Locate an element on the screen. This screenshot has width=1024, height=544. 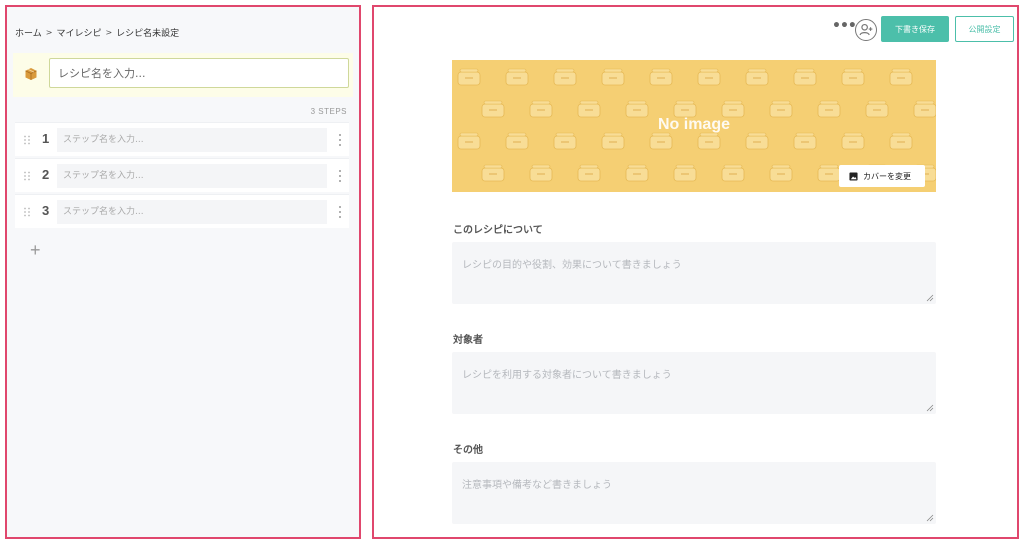
step-item: 3 is located at coordinates (182, 211).